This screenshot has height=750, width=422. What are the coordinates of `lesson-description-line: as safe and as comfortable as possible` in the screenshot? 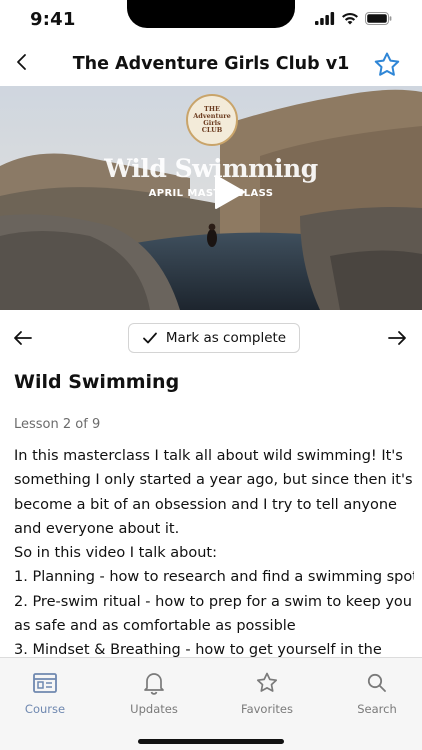 It's located at (155, 626).